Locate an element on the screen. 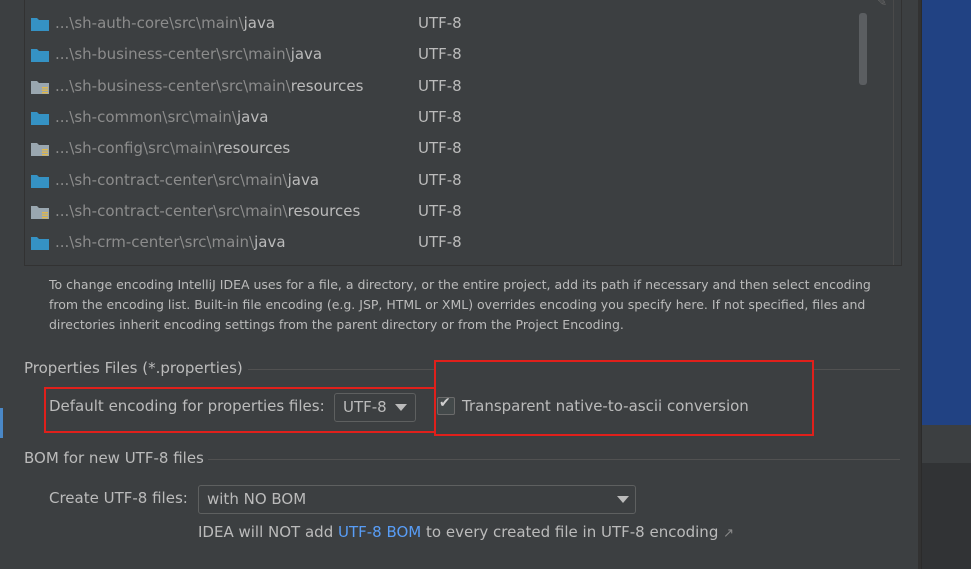 This screenshot has width=971, height=569. table-row: ...\sh-auth-core\src\main\java UTF-8 is located at coordinates (445, 23).